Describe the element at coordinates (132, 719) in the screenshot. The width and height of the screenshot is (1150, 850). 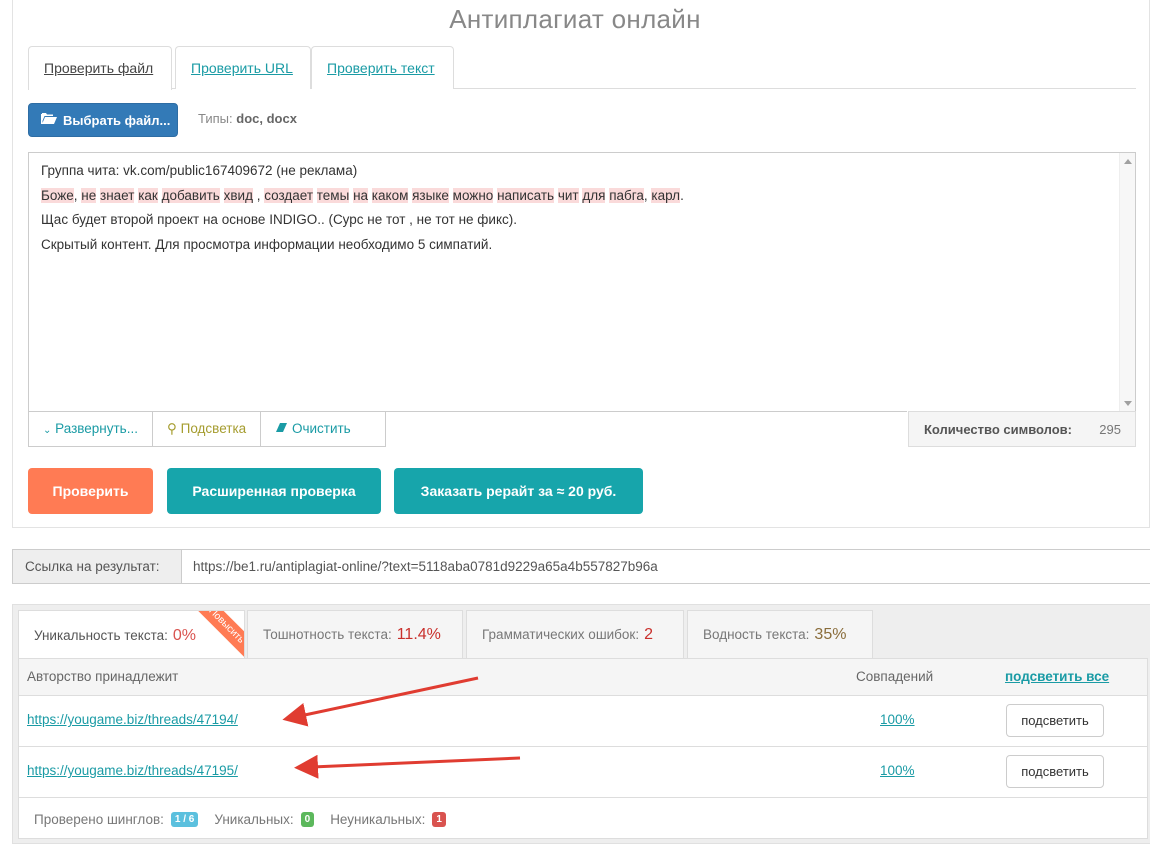
I see `source-url-link: https://yougame.biz/threads/47194/` at that location.